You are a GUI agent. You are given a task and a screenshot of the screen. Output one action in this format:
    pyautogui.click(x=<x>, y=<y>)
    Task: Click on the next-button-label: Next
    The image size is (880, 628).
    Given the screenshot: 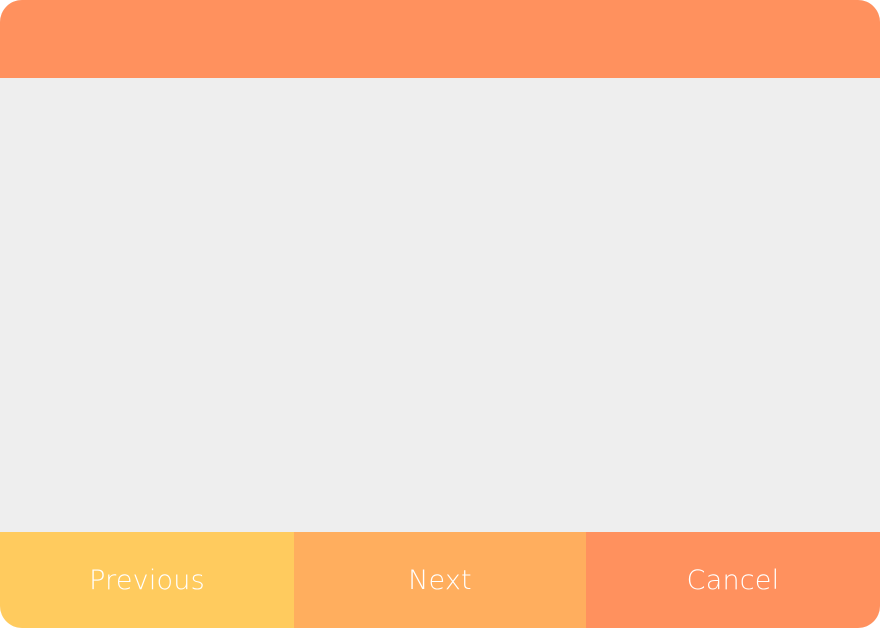 What is the action you would take?
    pyautogui.click(x=440, y=580)
    